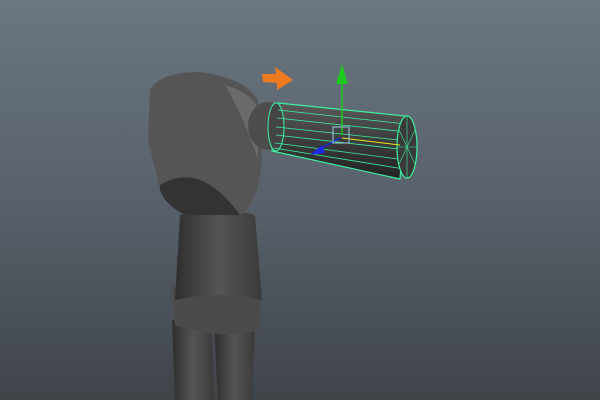  Describe the element at coordinates (277, 78) in the screenshot. I see `orange-annotation-arrow-icon` at that location.